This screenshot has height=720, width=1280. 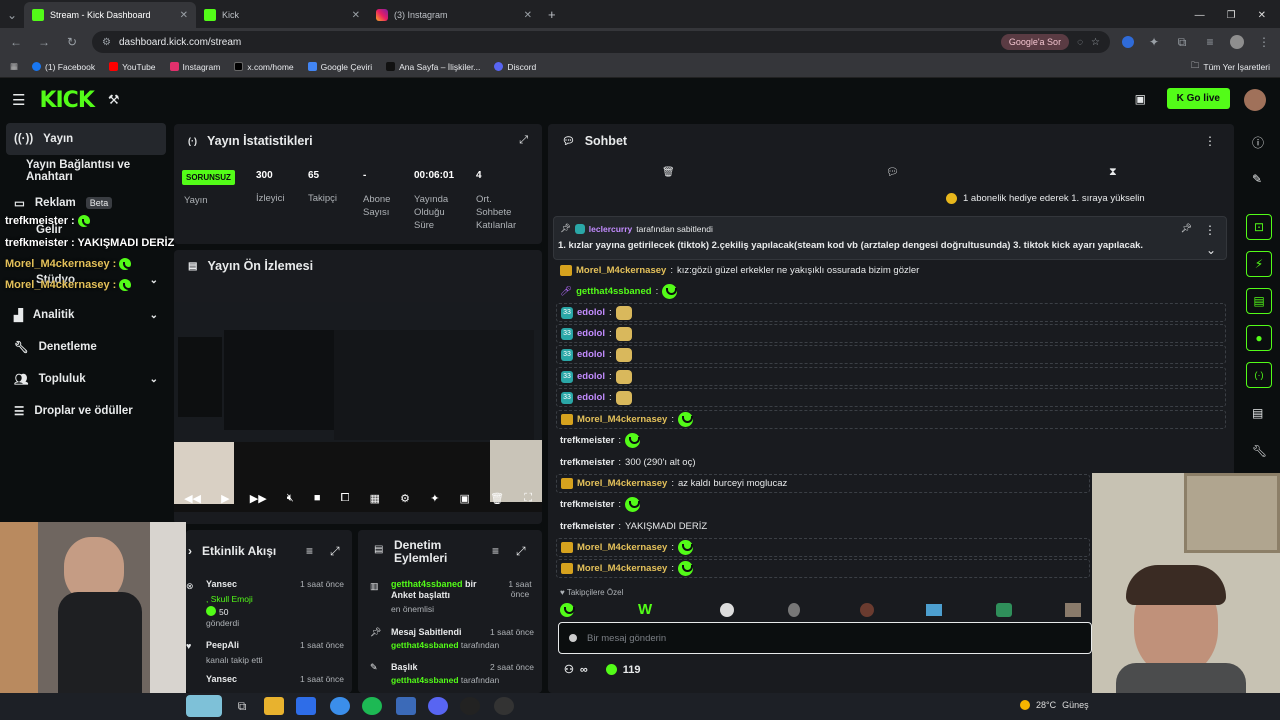 What do you see at coordinates (86, 411) in the screenshot?
I see `sidebar-item-drops: ☰ Droplar ve ödüller` at bounding box center [86, 411].